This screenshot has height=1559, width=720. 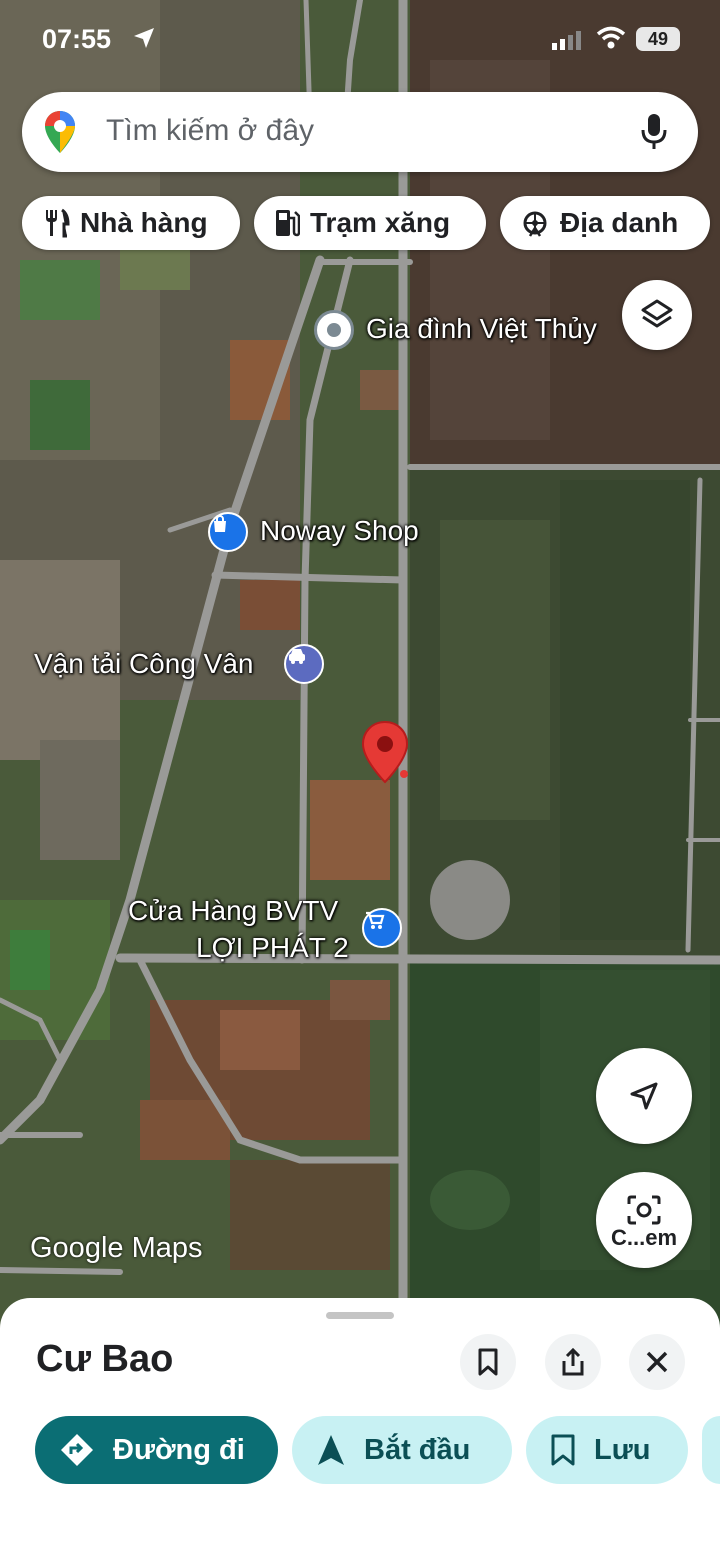 I want to click on gas-station-icon, so click(x=288, y=223).